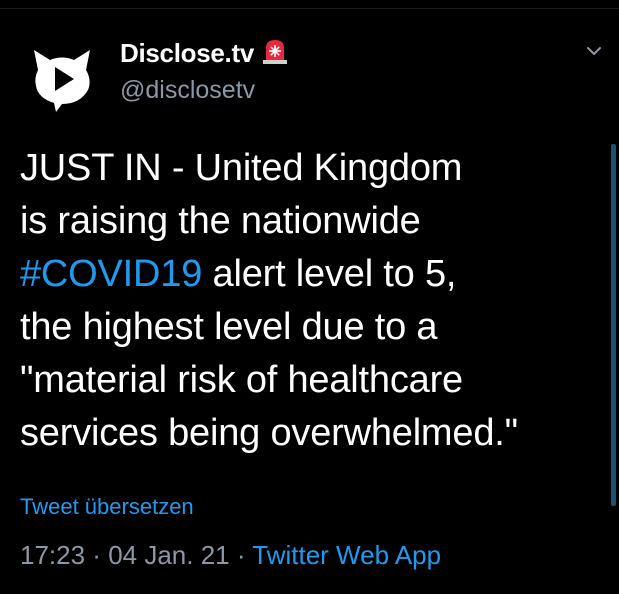 This screenshot has height=594, width=619. I want to click on tweet-author: Disclose.tv @disclosetv, so click(205, 70).